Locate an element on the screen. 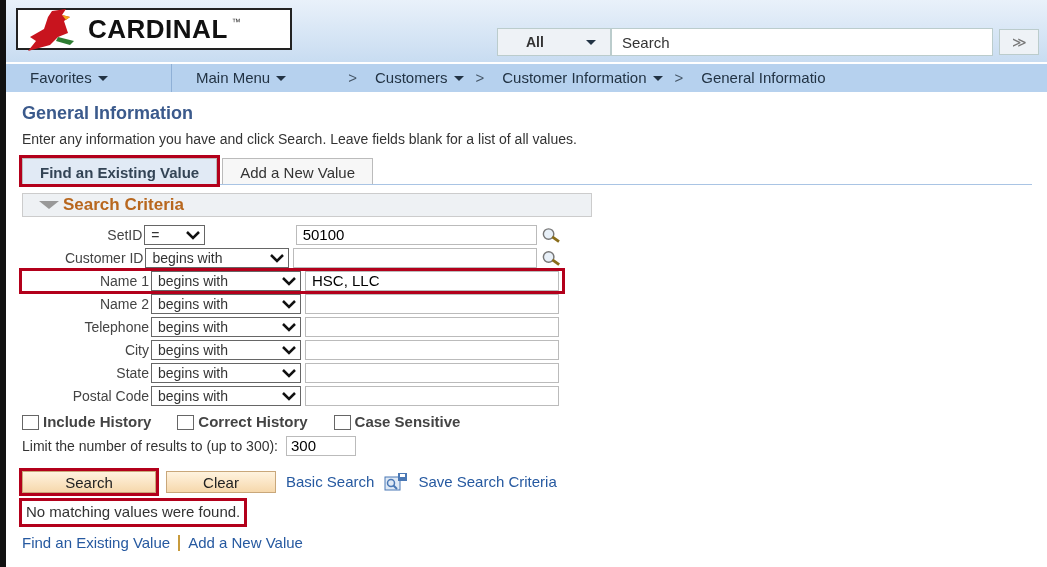  instructions-text: Enter any information you have and click Search. Leave fields blank for a list of all values. is located at coordinates (300, 139).